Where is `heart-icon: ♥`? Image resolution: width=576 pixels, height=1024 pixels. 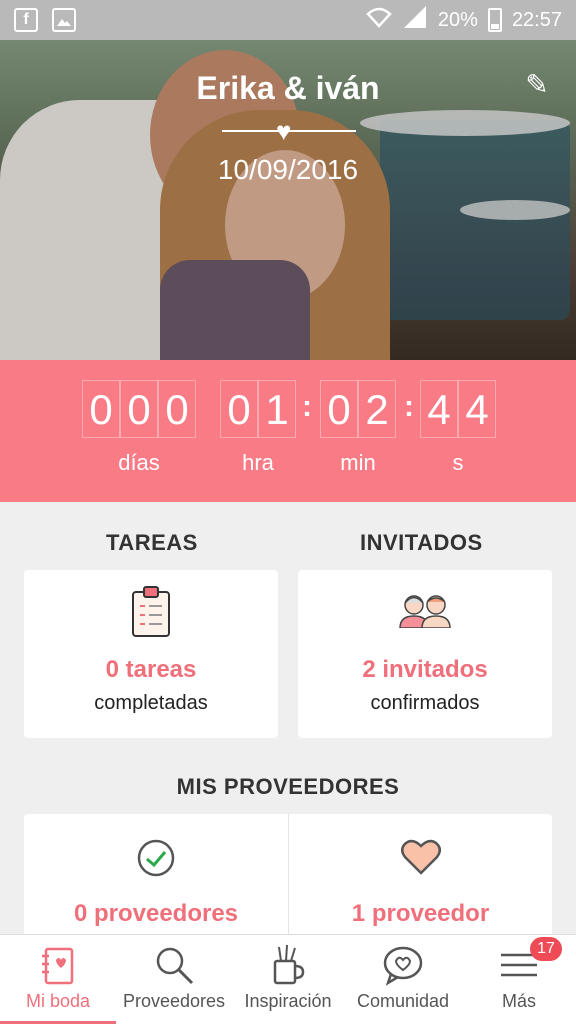
heart-icon: ♥ is located at coordinates (284, 131).